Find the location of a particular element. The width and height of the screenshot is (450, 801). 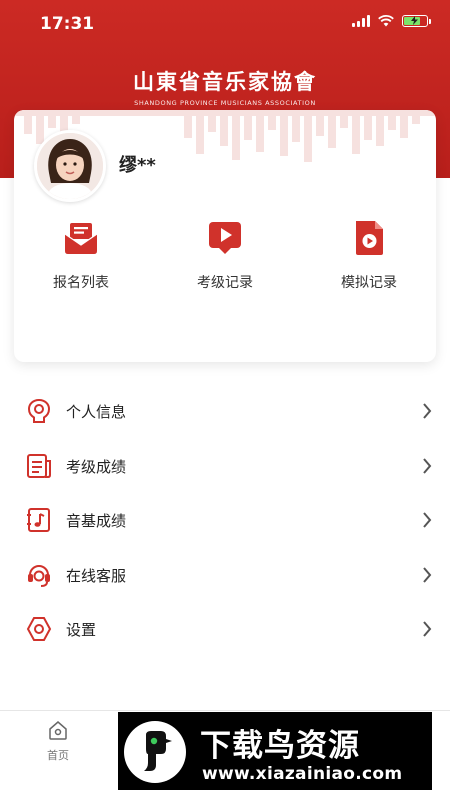

watermark-title: 下载鸟资源 is located at coordinates (280, 746).